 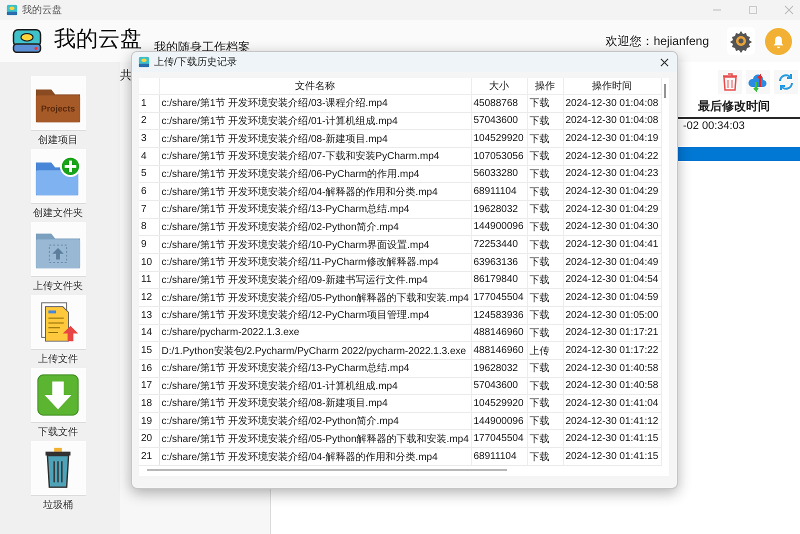 I want to click on close-icon, so click(x=664, y=62).